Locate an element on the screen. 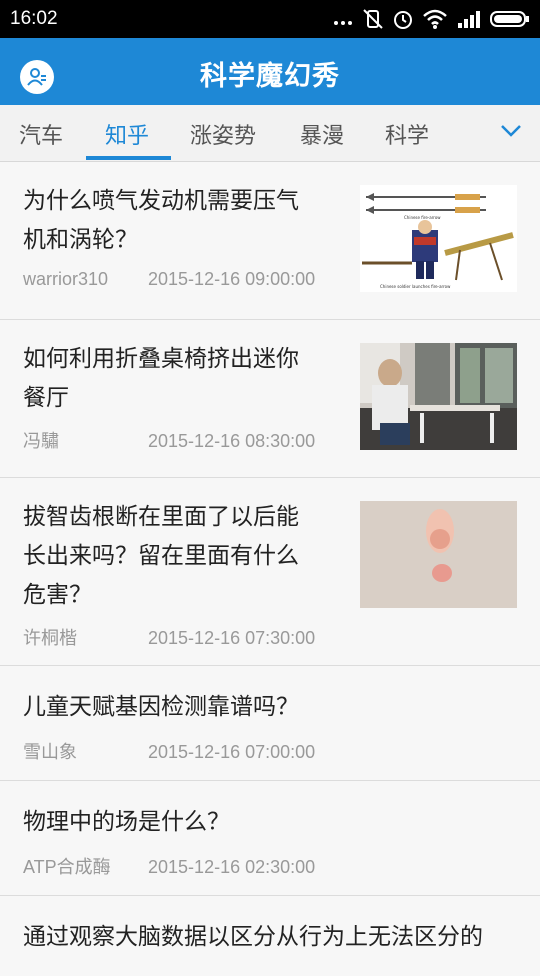 The height and width of the screenshot is (976, 540). category-tabs: 汽车 知乎 涨姿势 暴漫 科学 is located at coordinates (270, 133).